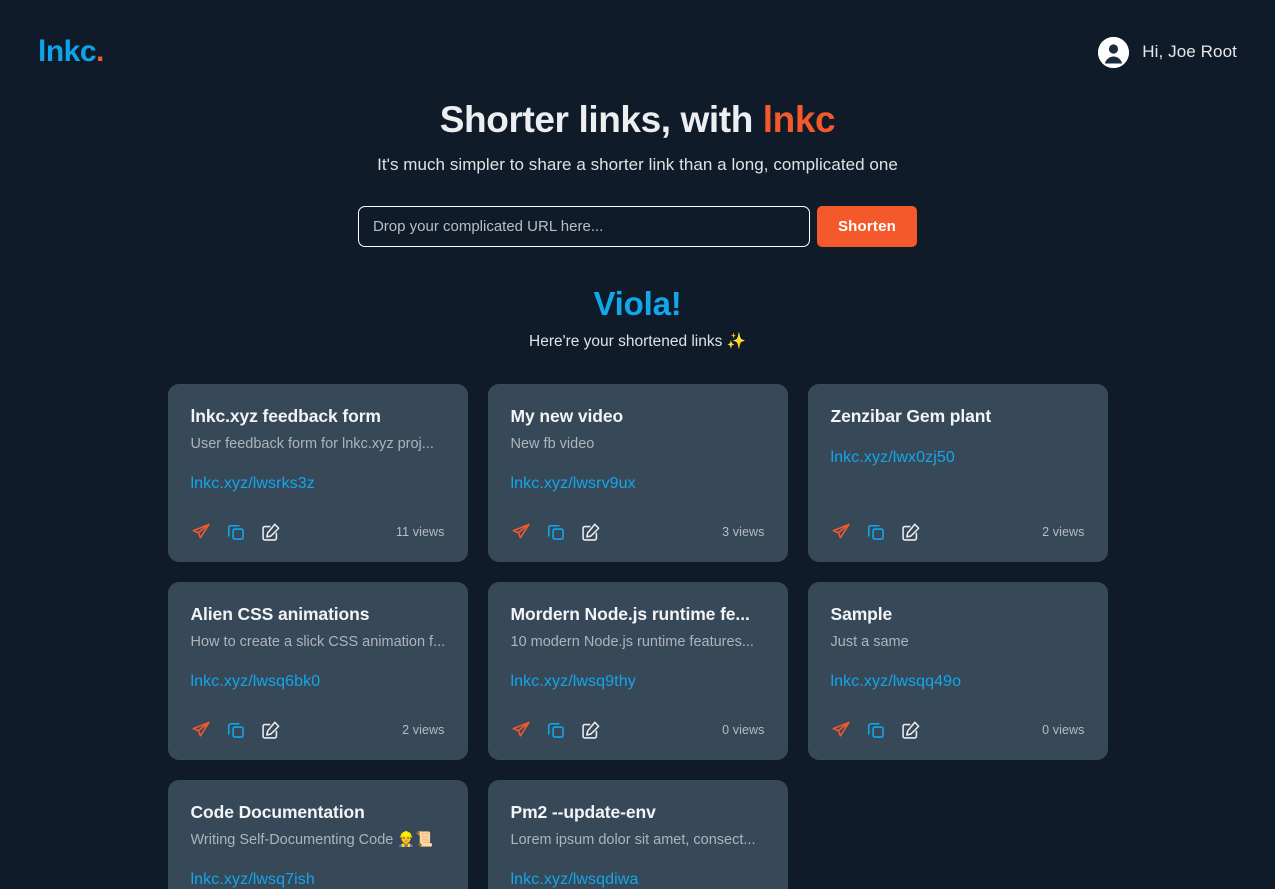 The image size is (1275, 889). I want to click on hero-title-brand: lnkc, so click(799, 119).